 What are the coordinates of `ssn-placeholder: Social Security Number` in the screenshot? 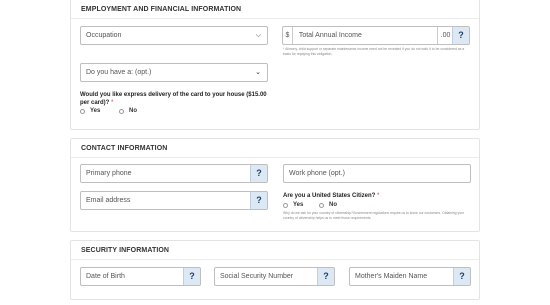 It's located at (257, 276).